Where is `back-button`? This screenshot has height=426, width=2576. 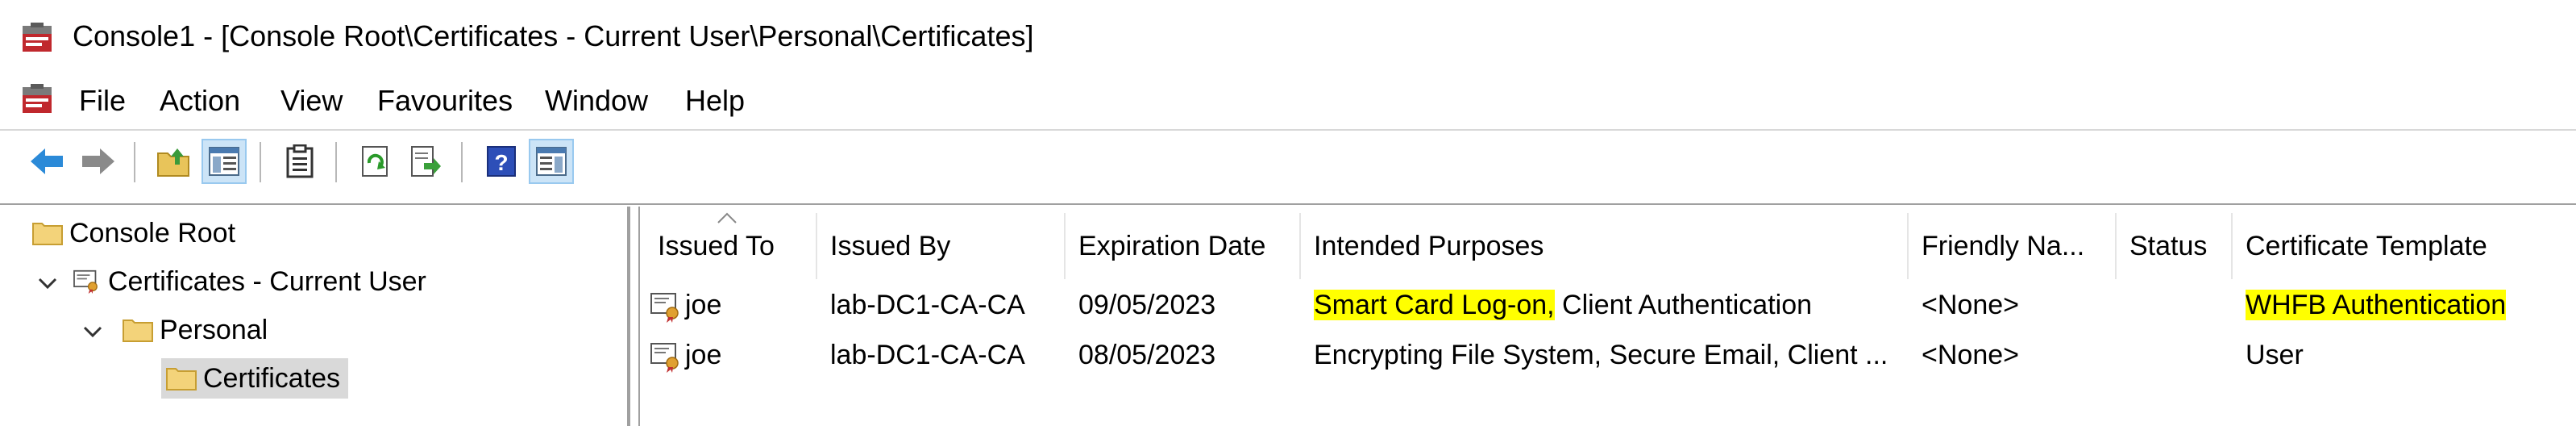 back-button is located at coordinates (46, 161).